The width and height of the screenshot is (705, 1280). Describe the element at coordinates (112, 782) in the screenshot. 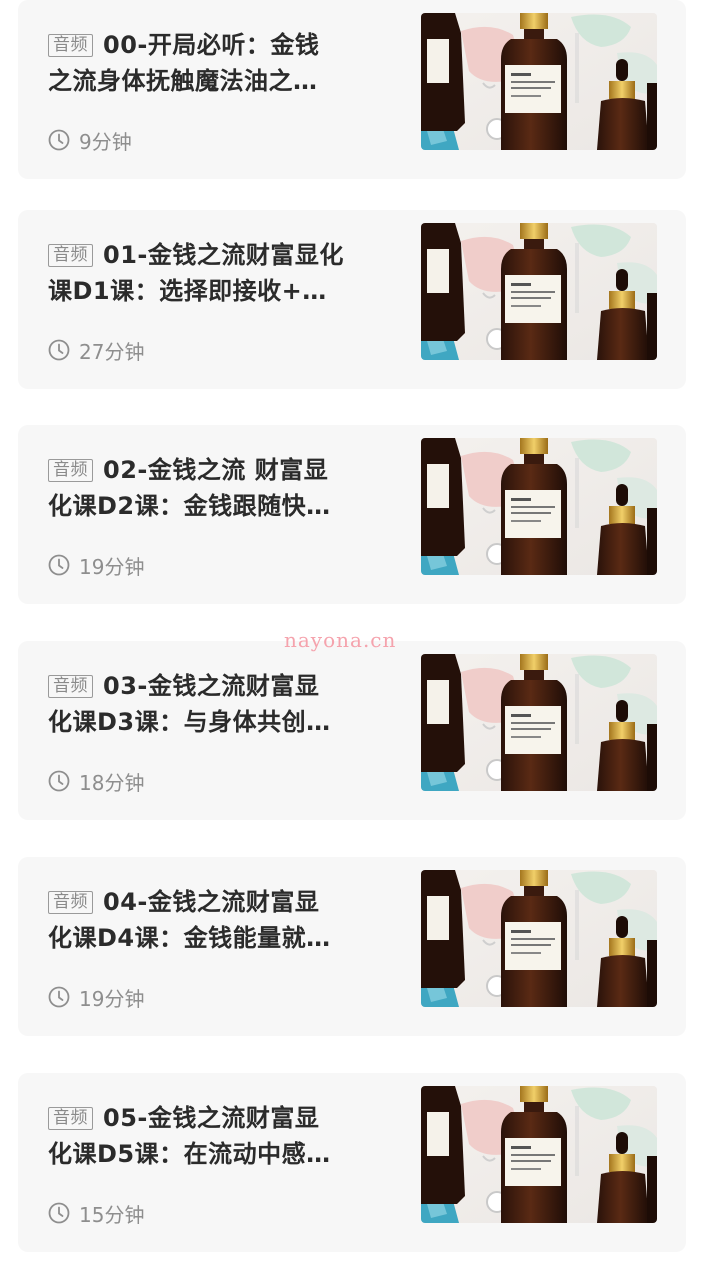

I see `duration-text: 18分钟` at that location.